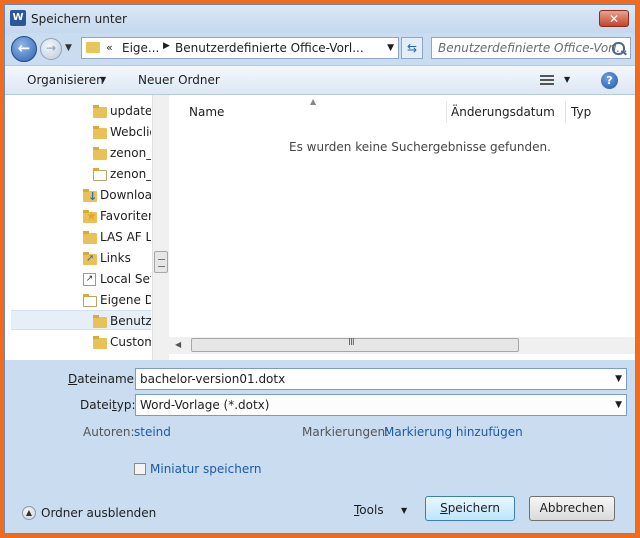  I want to click on shortcut-icon: ↗, so click(89, 279).